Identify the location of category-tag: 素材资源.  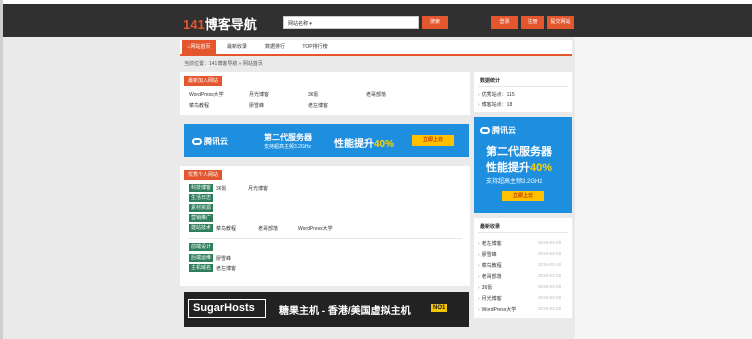
(201, 208).